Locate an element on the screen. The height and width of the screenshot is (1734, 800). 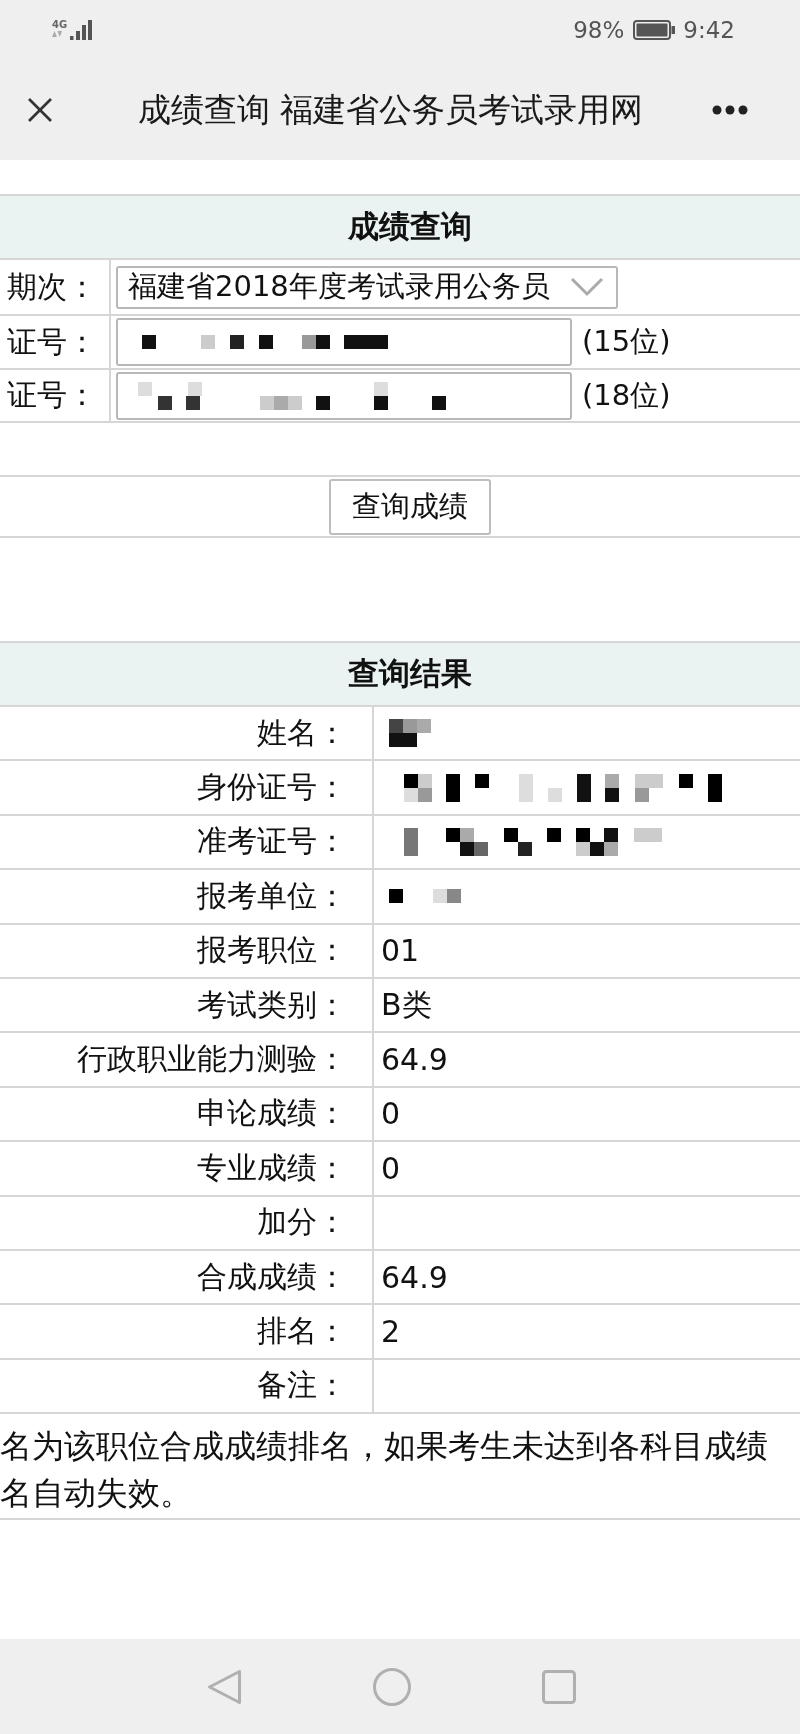
section-title: 成绩查询 is located at coordinates (410, 226).